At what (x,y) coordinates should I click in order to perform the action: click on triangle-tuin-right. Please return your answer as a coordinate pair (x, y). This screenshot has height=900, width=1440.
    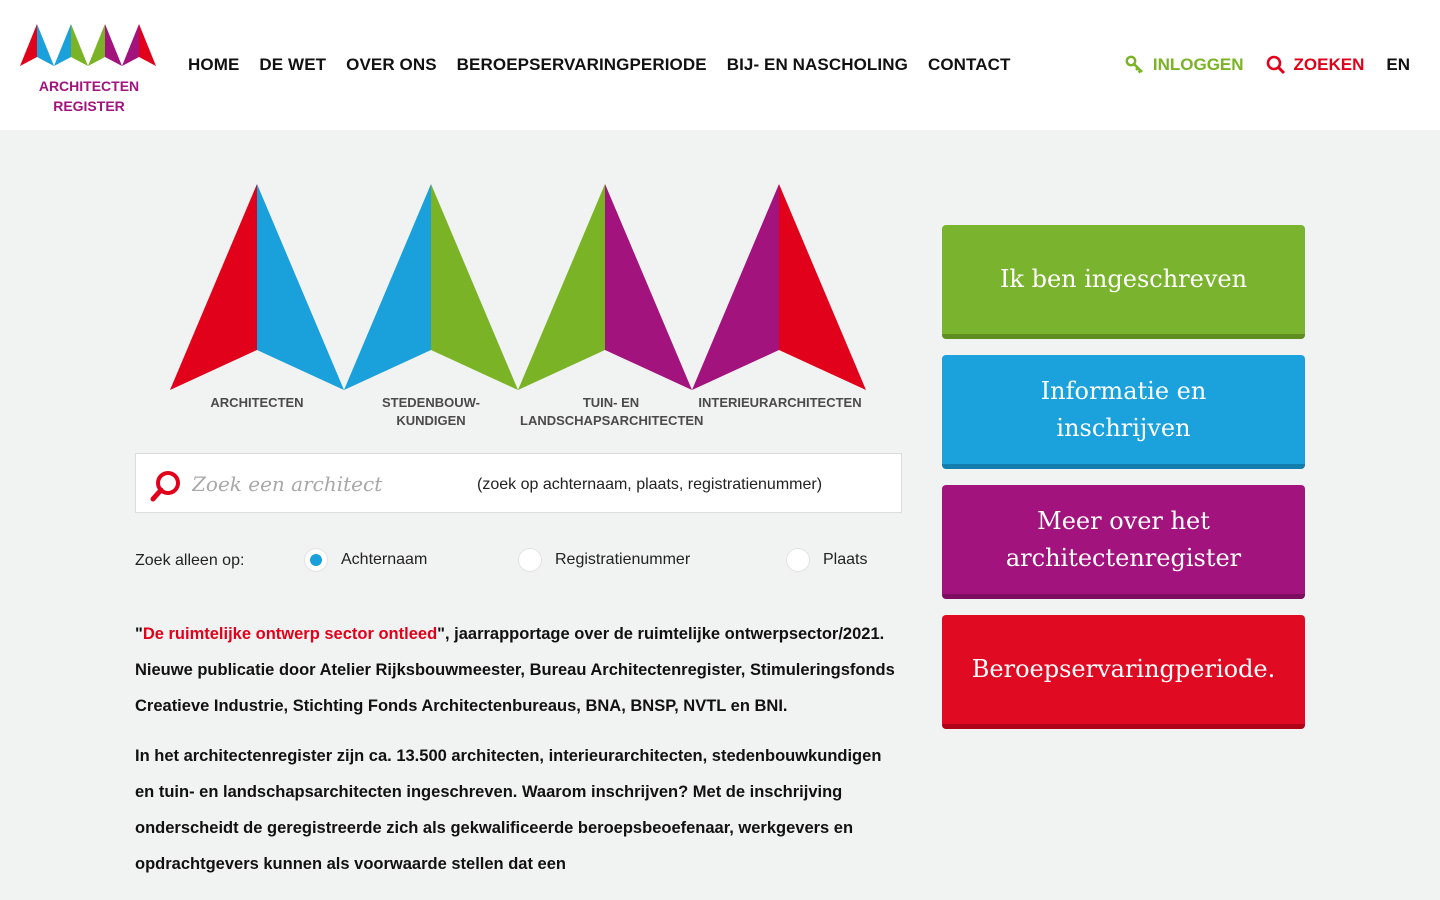
    Looking at the image, I should click on (648, 287).